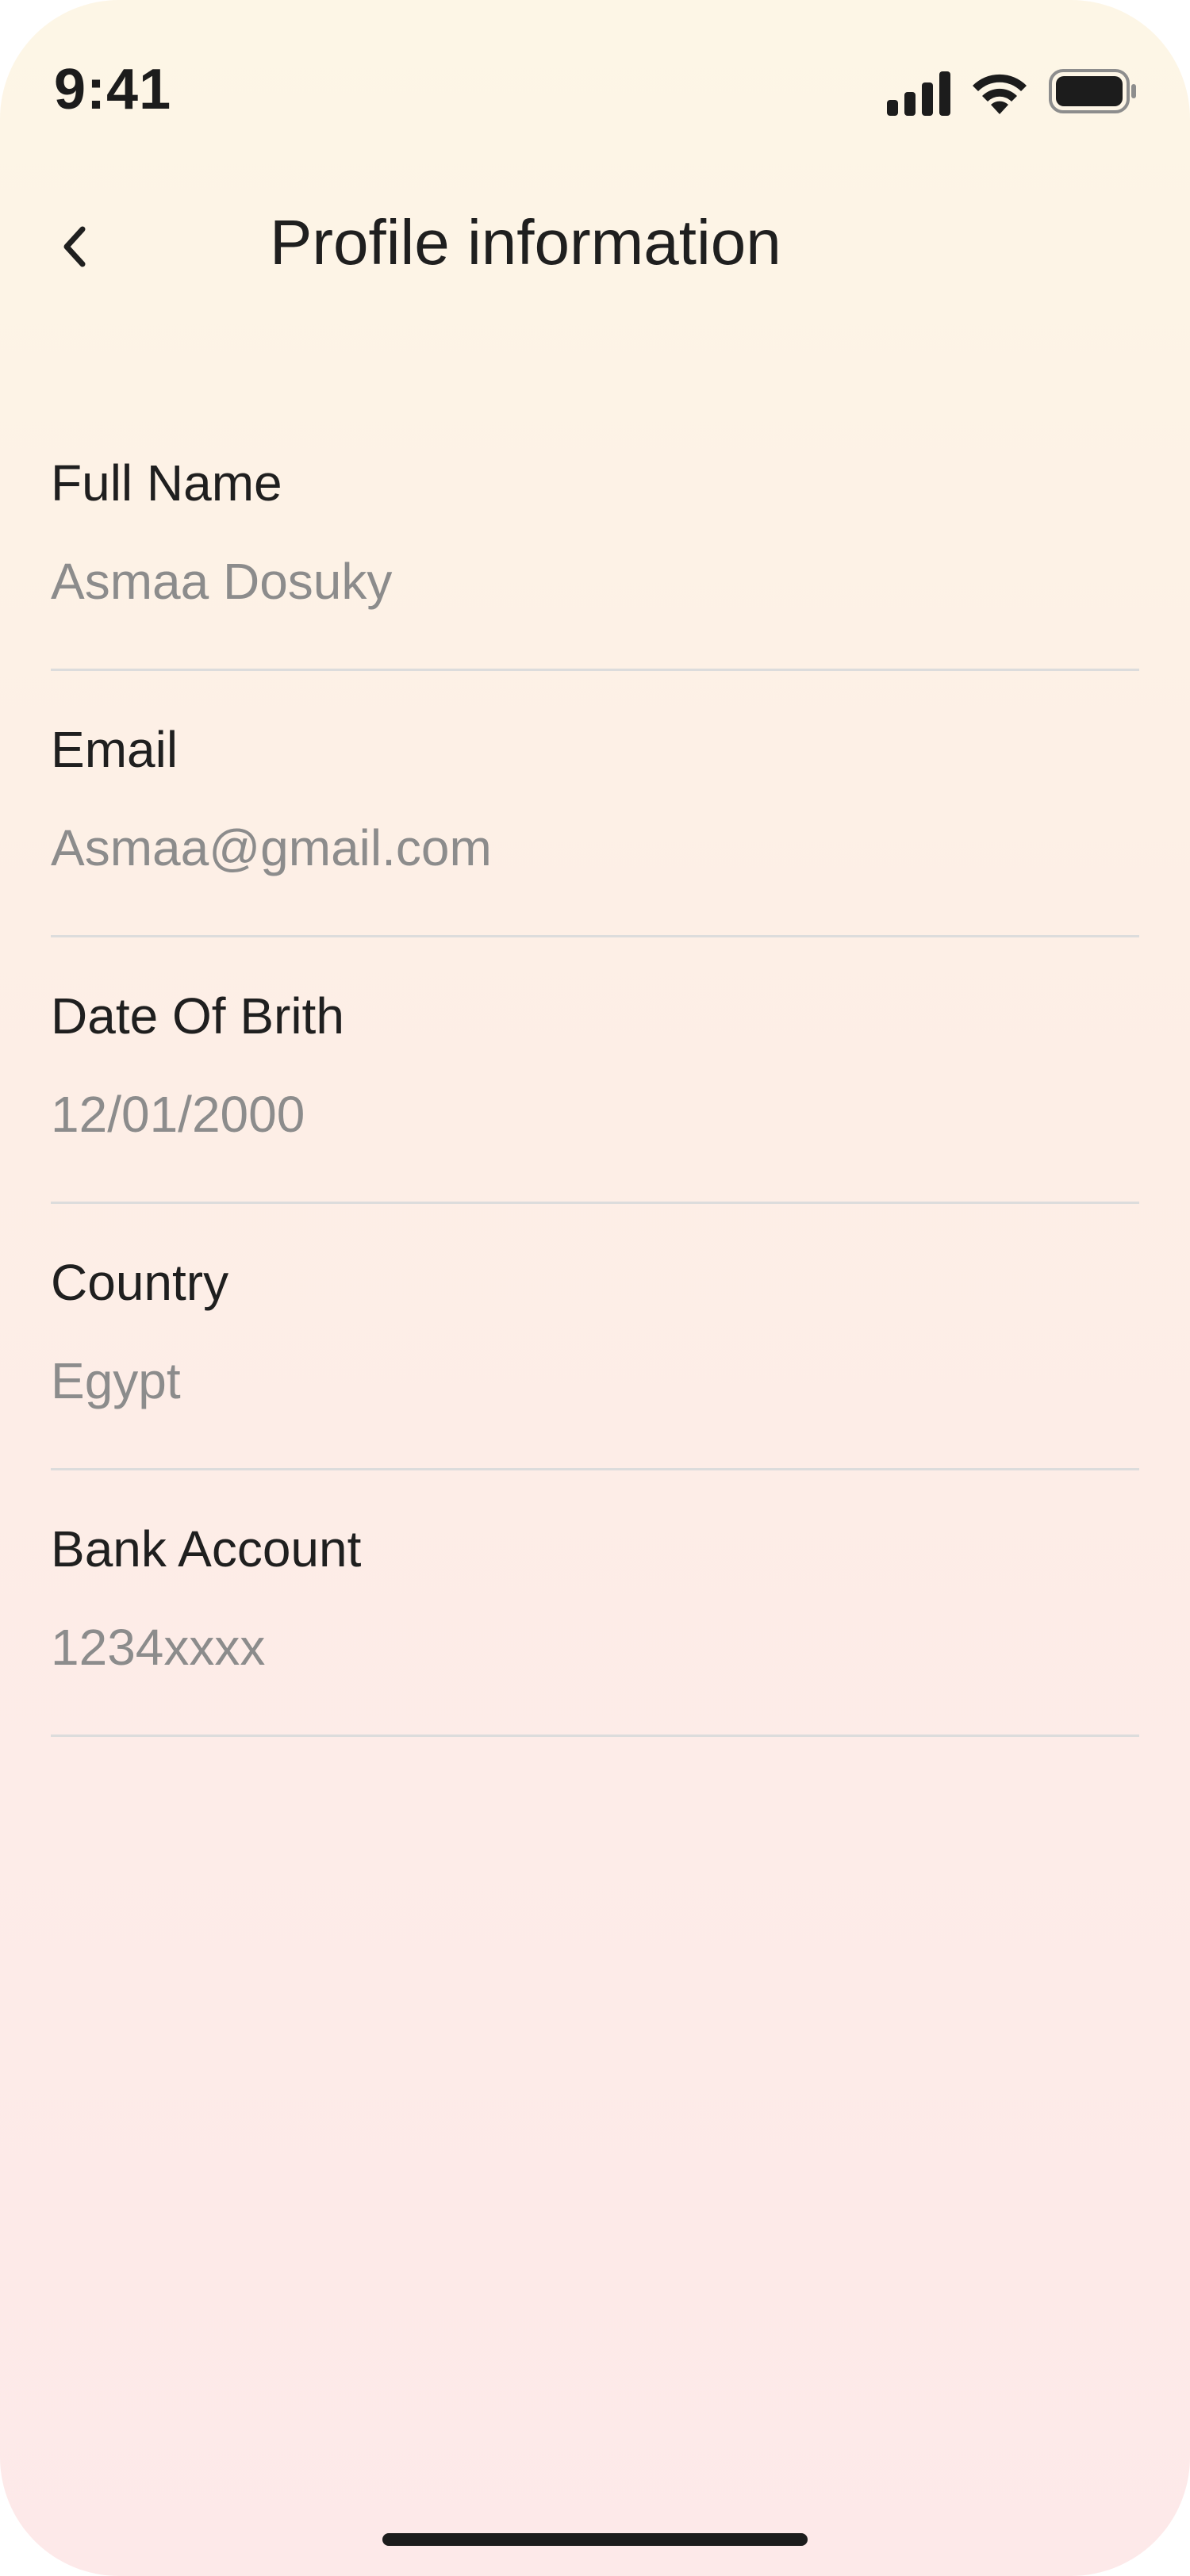 Image resolution: width=1190 pixels, height=2576 pixels. I want to click on status-time: 9:41, so click(113, 90).